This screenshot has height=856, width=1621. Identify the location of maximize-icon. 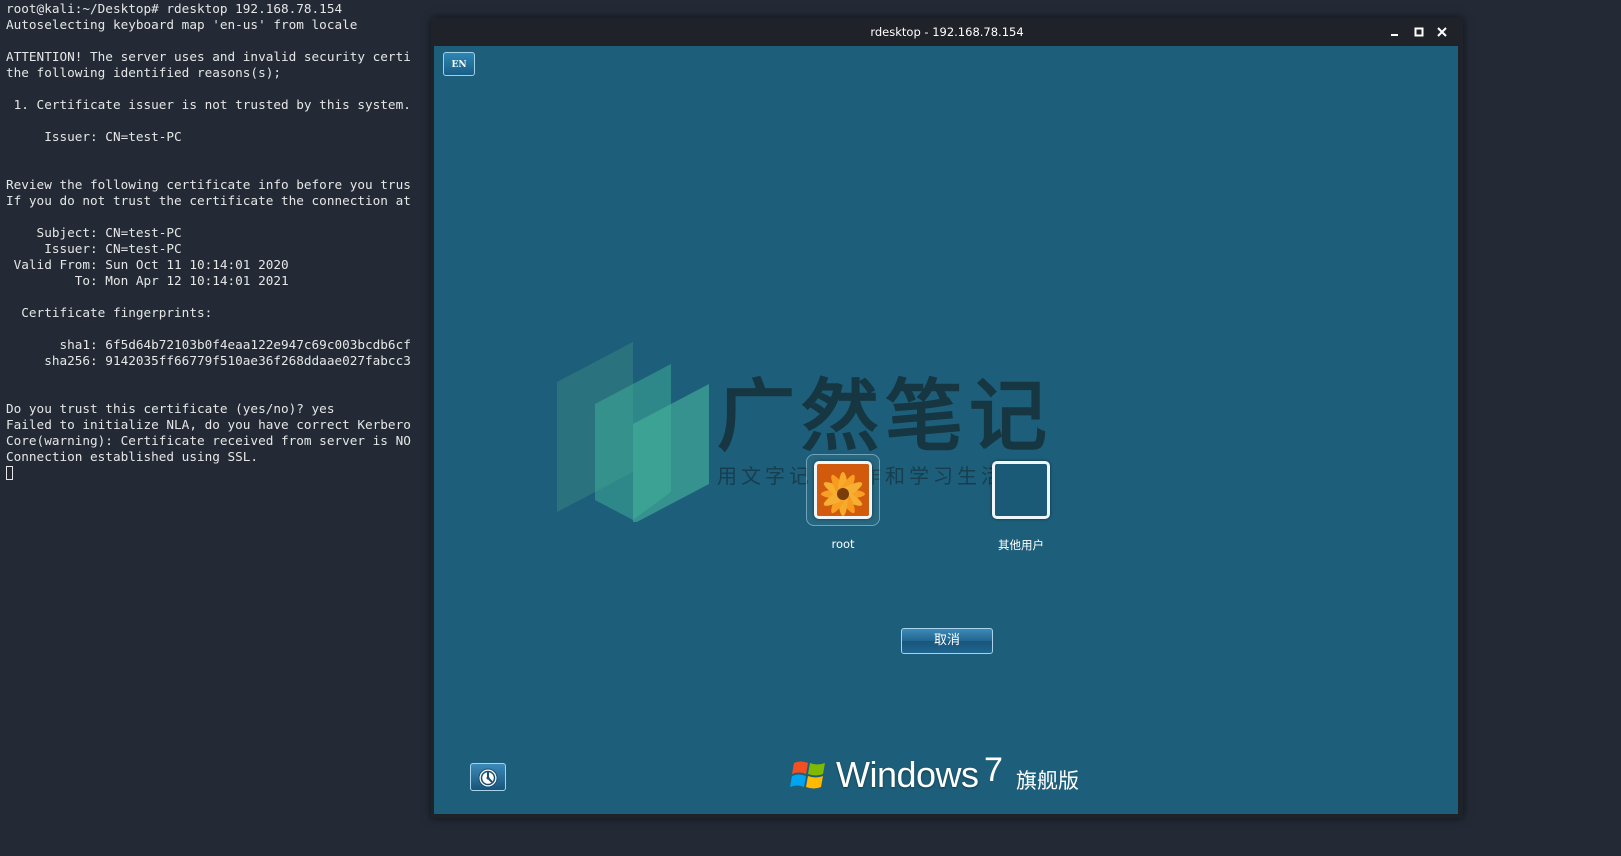
(1419, 32).